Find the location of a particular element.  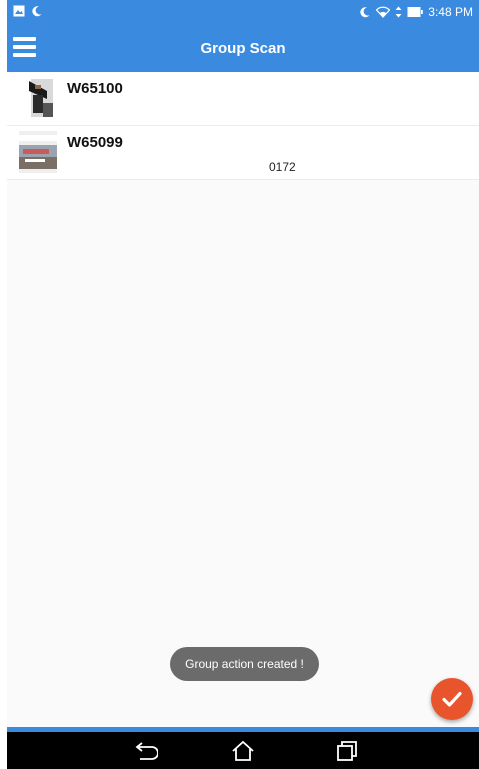

confirm-fab-button is located at coordinates (452, 699).